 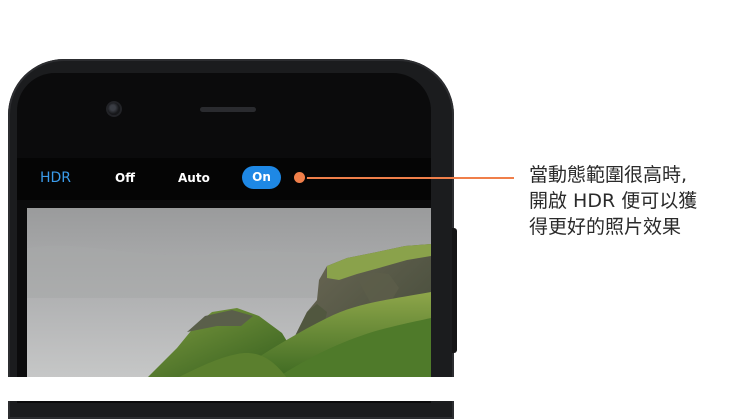 What do you see at coordinates (228, 109) in the screenshot?
I see `earpiece-speaker-icon` at bounding box center [228, 109].